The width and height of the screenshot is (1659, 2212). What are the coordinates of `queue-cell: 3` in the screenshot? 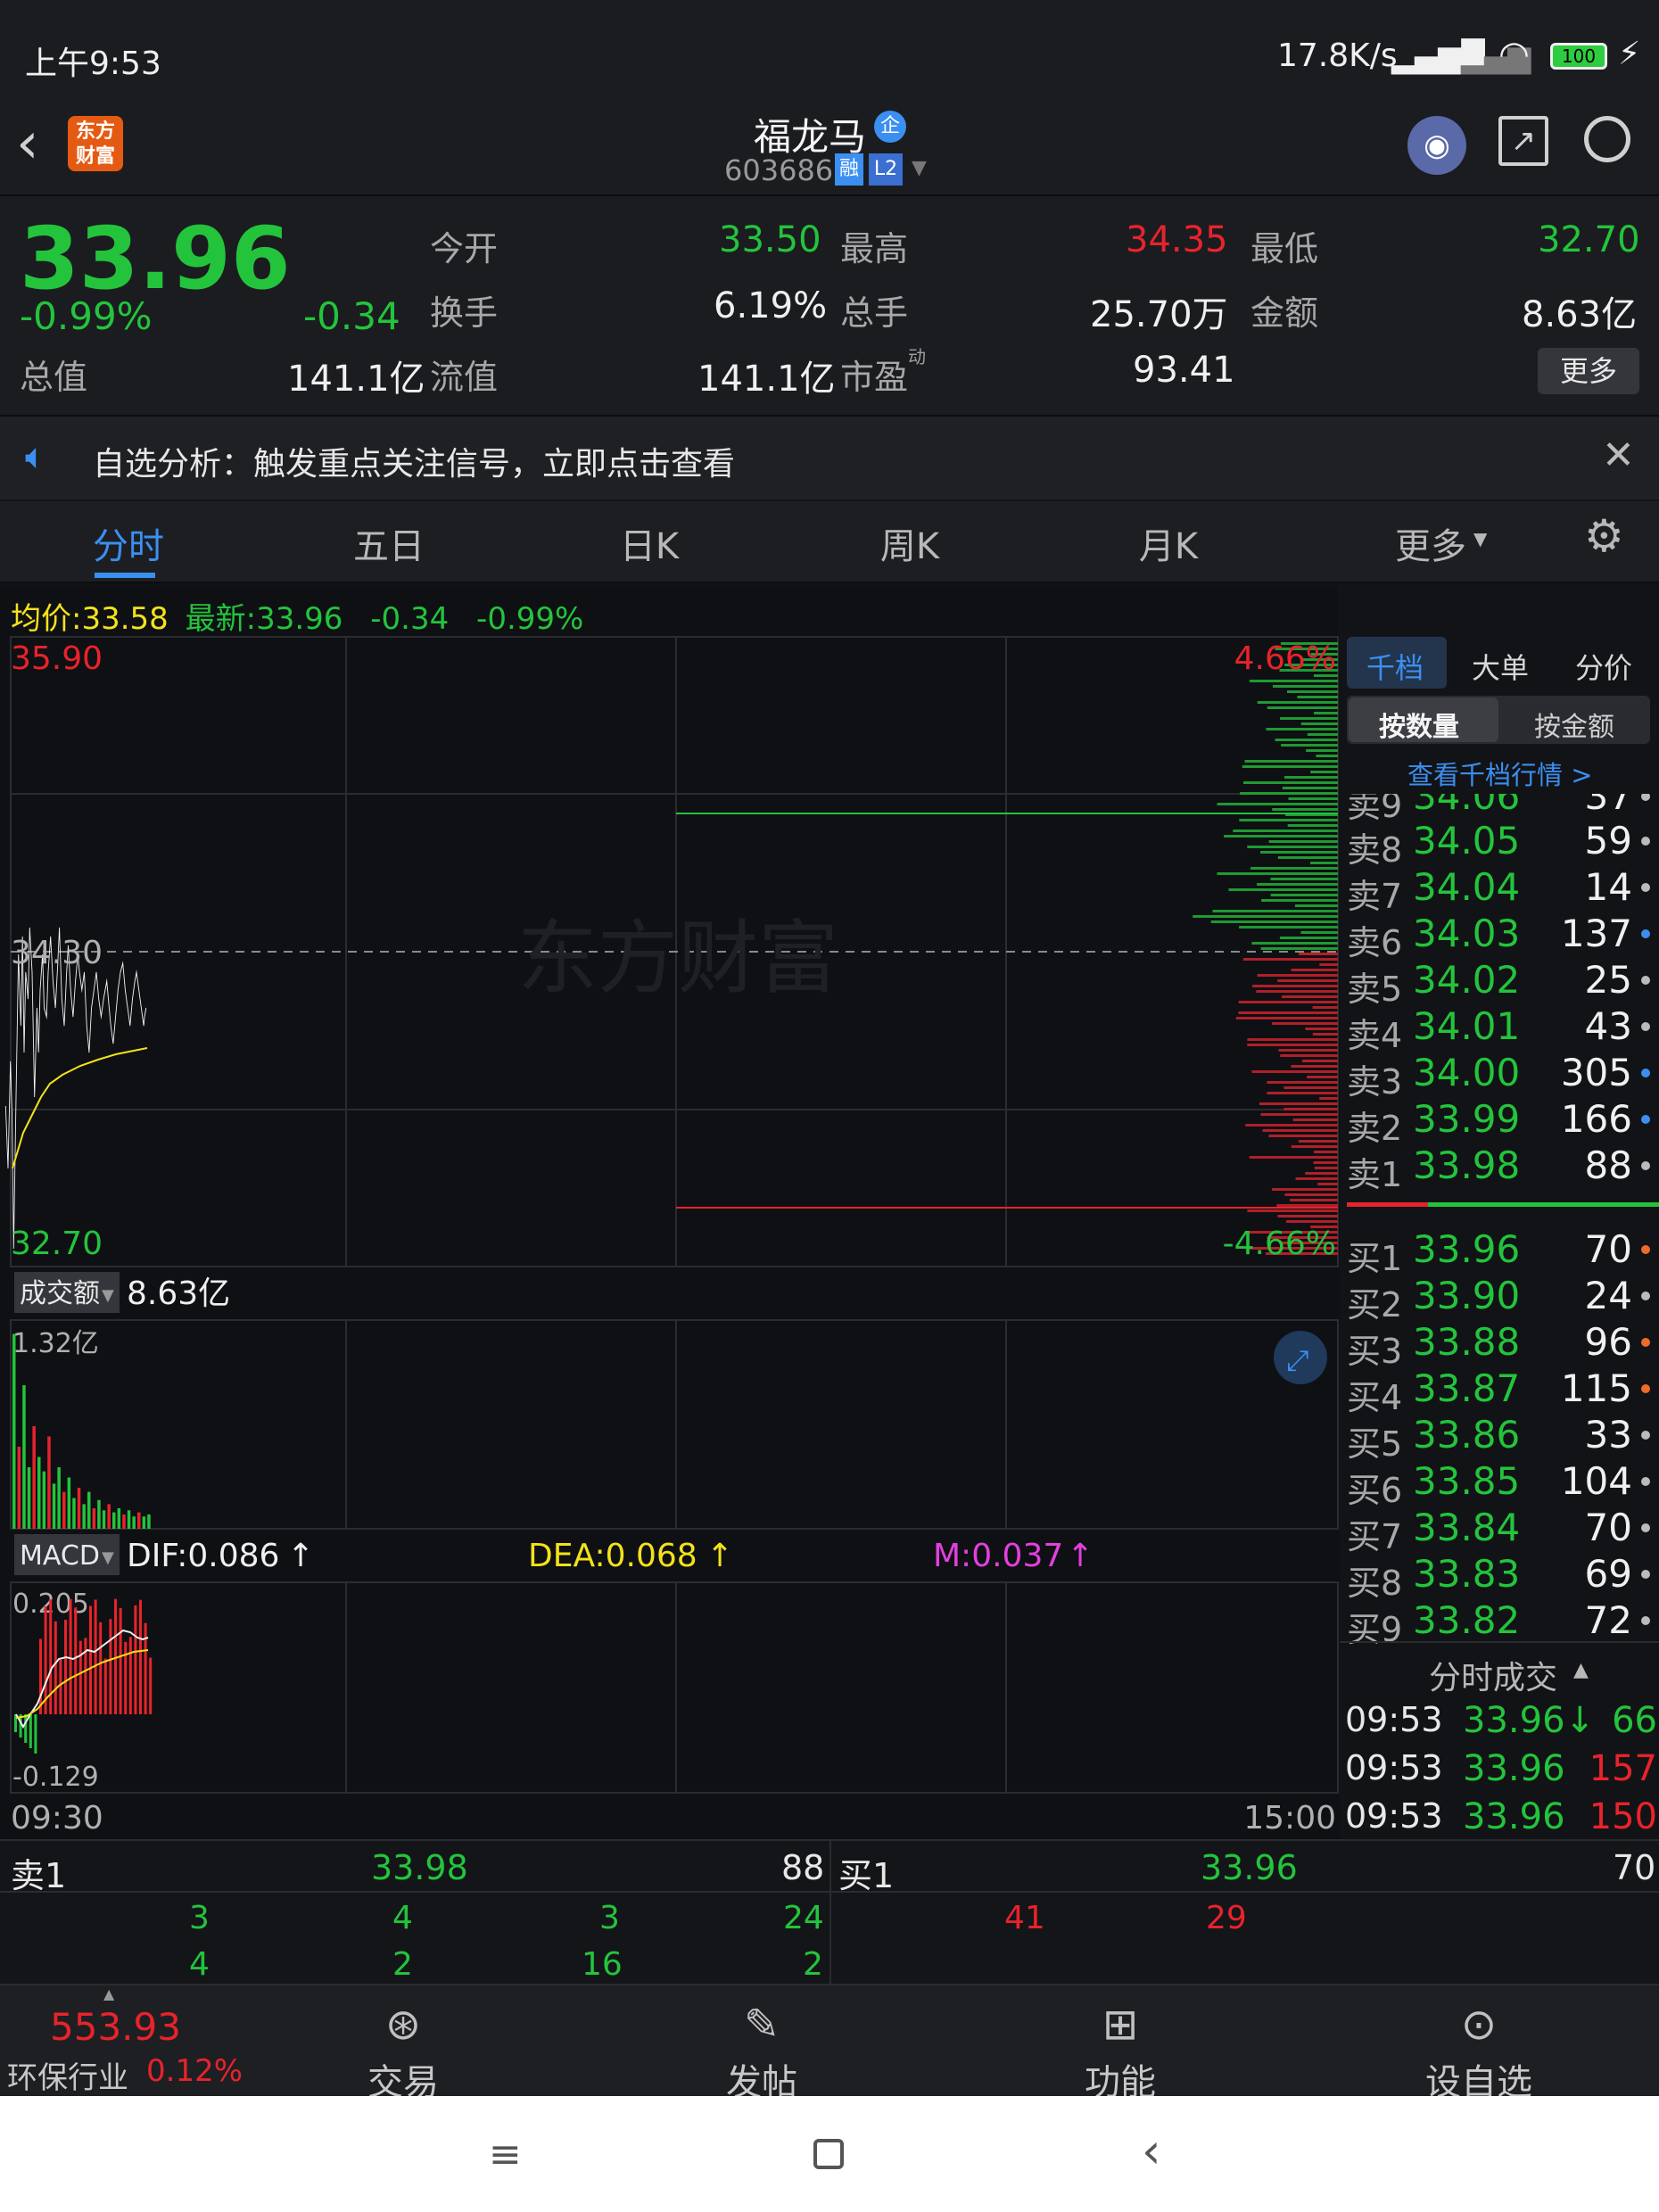 It's located at (200, 1918).